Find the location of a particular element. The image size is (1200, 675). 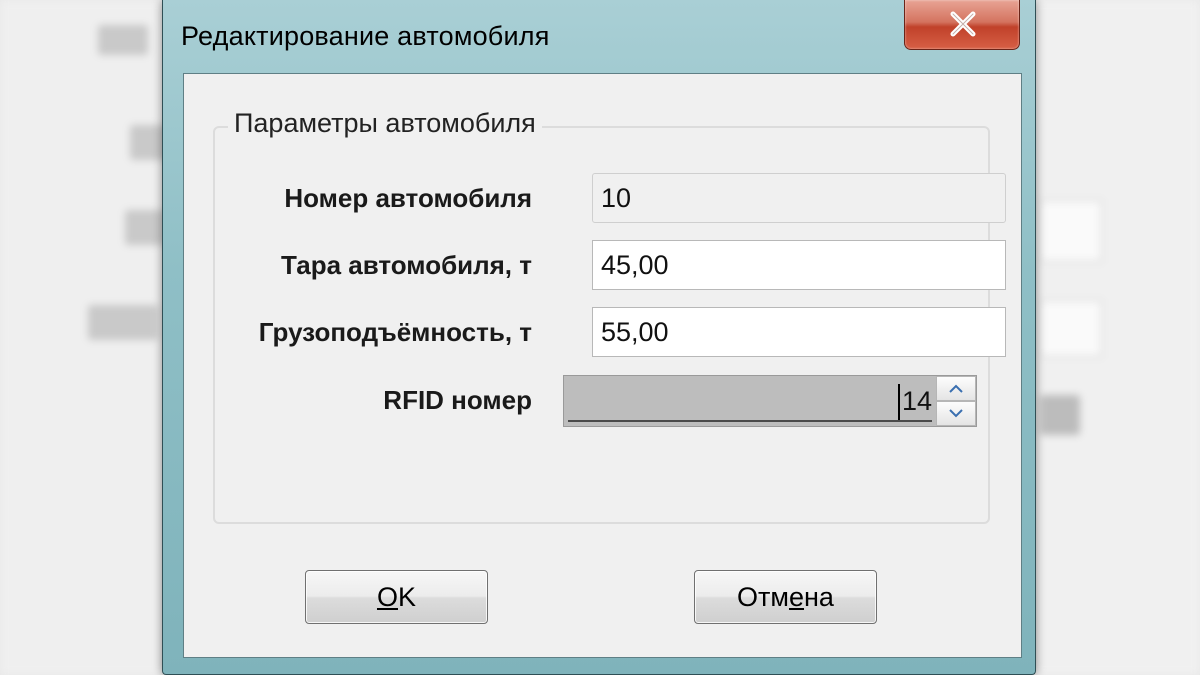

rfid-underline is located at coordinates (750, 421).